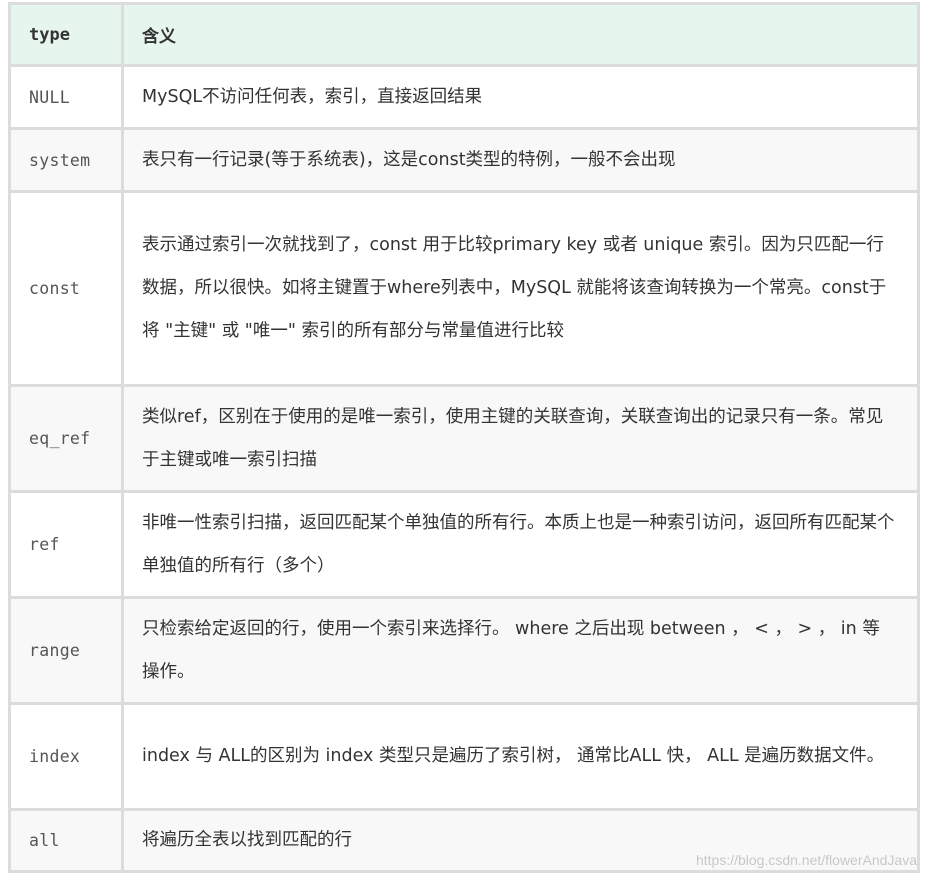  What do you see at coordinates (520, 97) in the screenshot?
I see `meaning-cell: MySQL不访问任何表，索引，直接返回结果` at bounding box center [520, 97].